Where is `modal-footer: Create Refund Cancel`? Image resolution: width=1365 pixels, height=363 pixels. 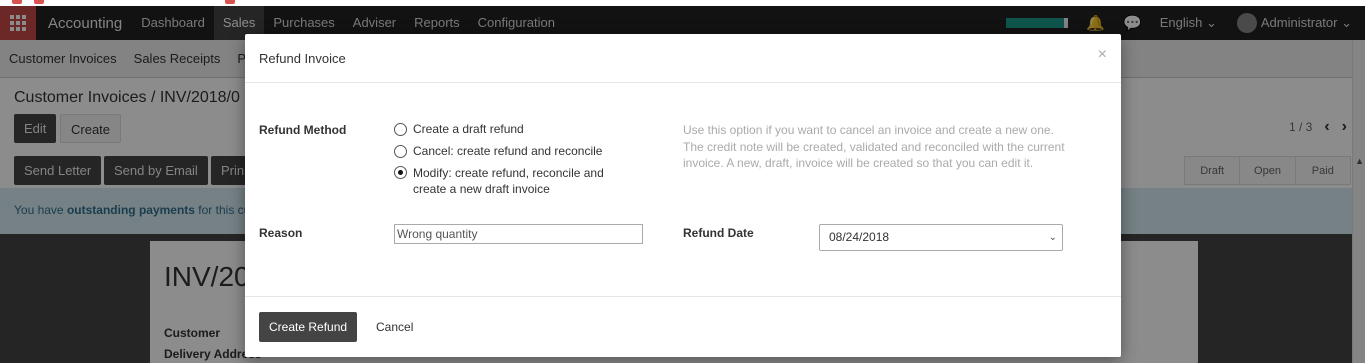
modal-footer: Create Refund Cancel is located at coordinates (683, 326).